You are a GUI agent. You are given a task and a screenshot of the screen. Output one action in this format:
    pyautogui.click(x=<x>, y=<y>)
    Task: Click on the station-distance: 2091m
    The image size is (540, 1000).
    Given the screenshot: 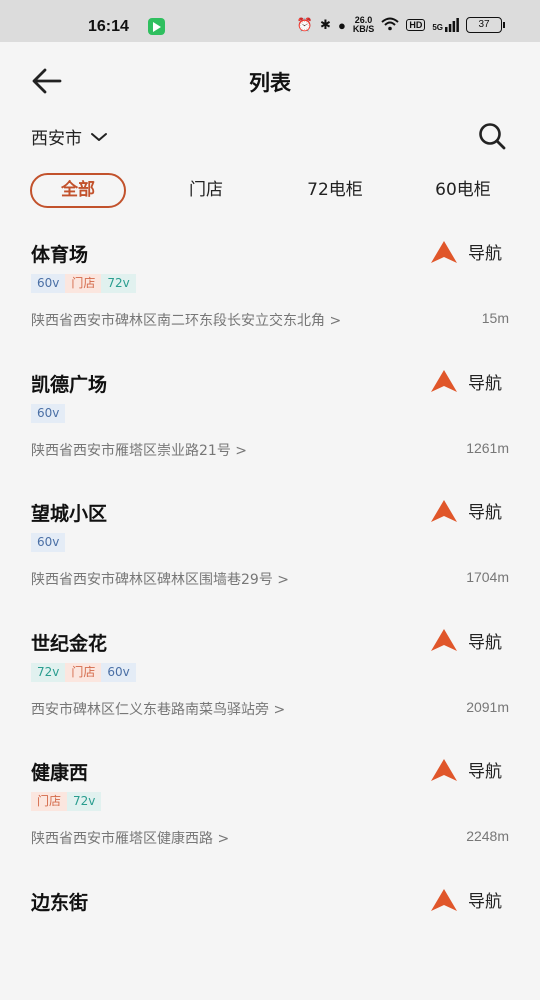 What is the action you would take?
    pyautogui.click(x=487, y=706)
    